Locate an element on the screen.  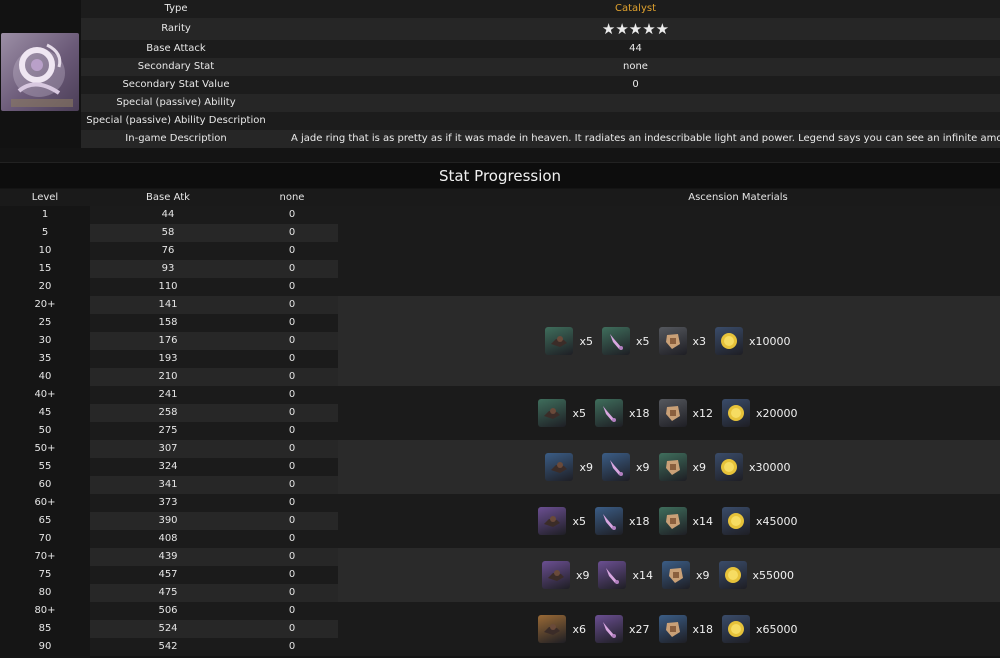
material-count: x18 is located at coordinates (703, 629).